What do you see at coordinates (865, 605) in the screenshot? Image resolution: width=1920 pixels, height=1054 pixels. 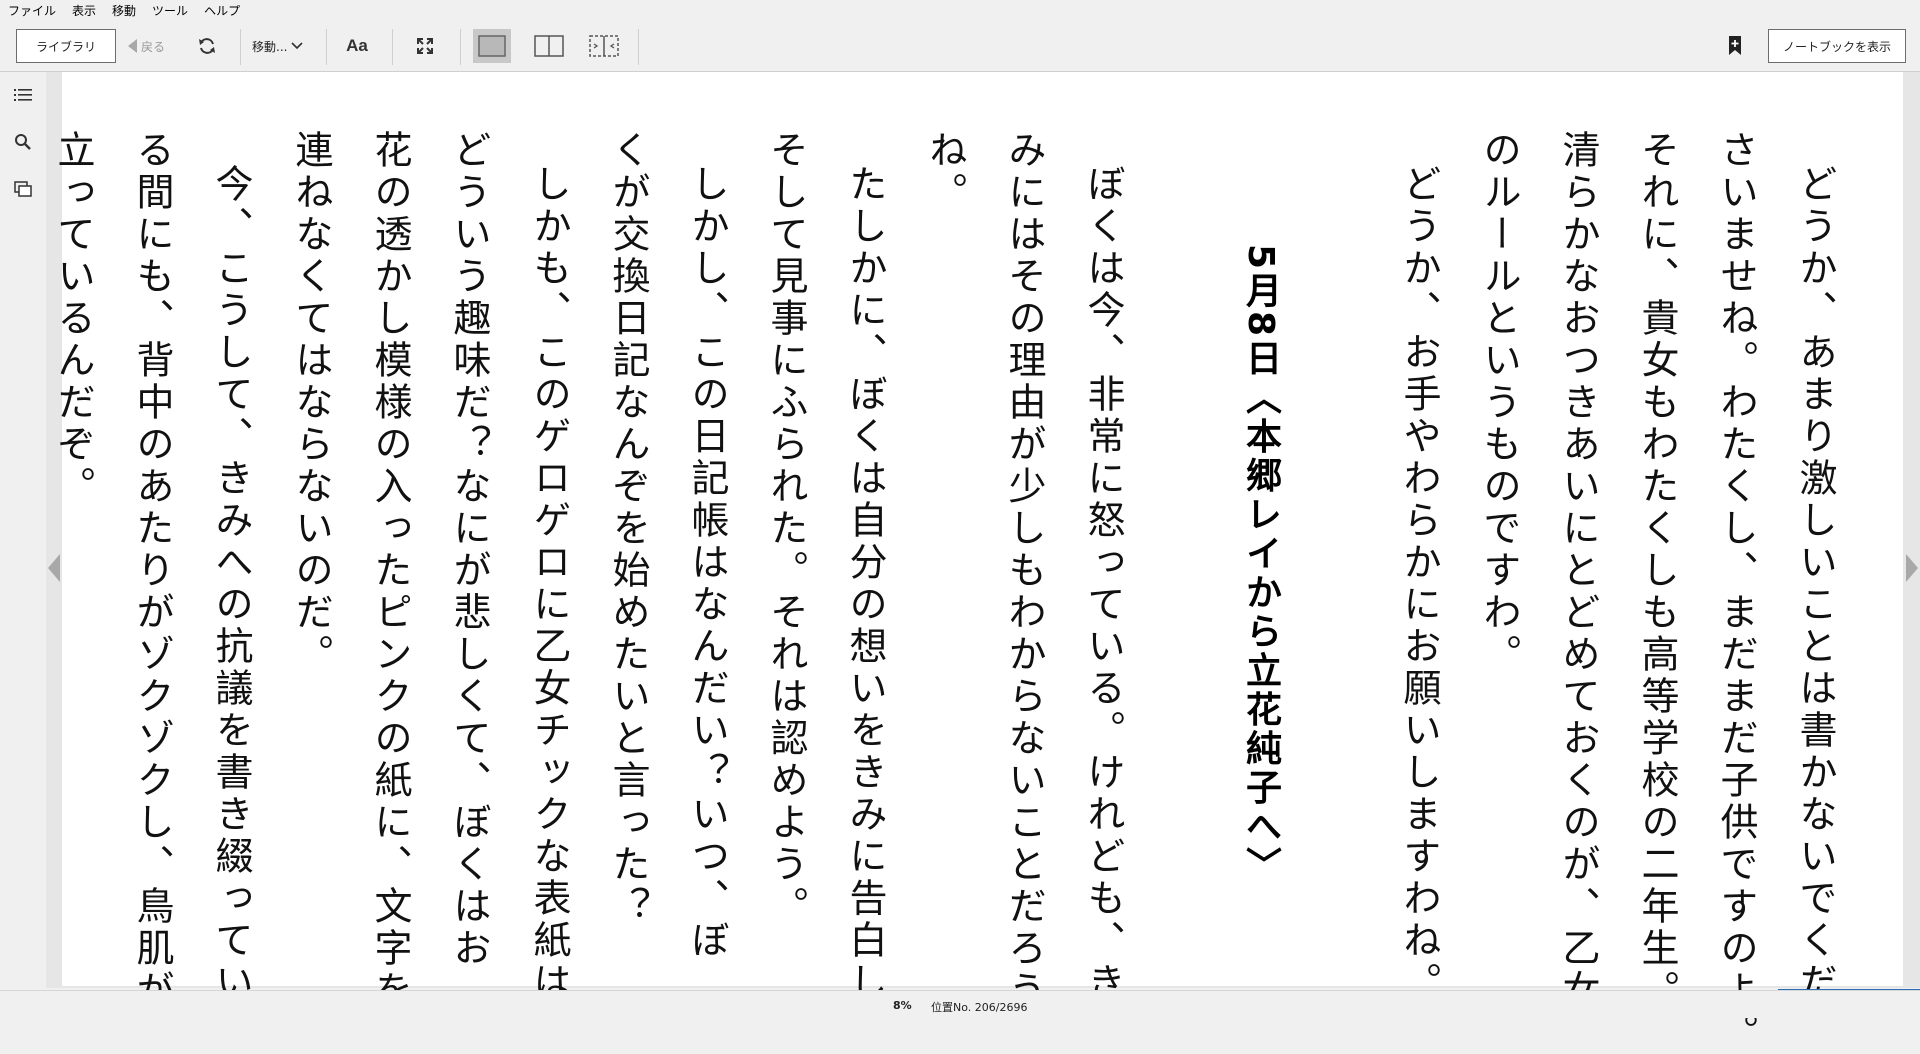 I see `book-text-line: たしかに、ぼくは自分の想いをきみに告白し、` at bounding box center [865, 605].